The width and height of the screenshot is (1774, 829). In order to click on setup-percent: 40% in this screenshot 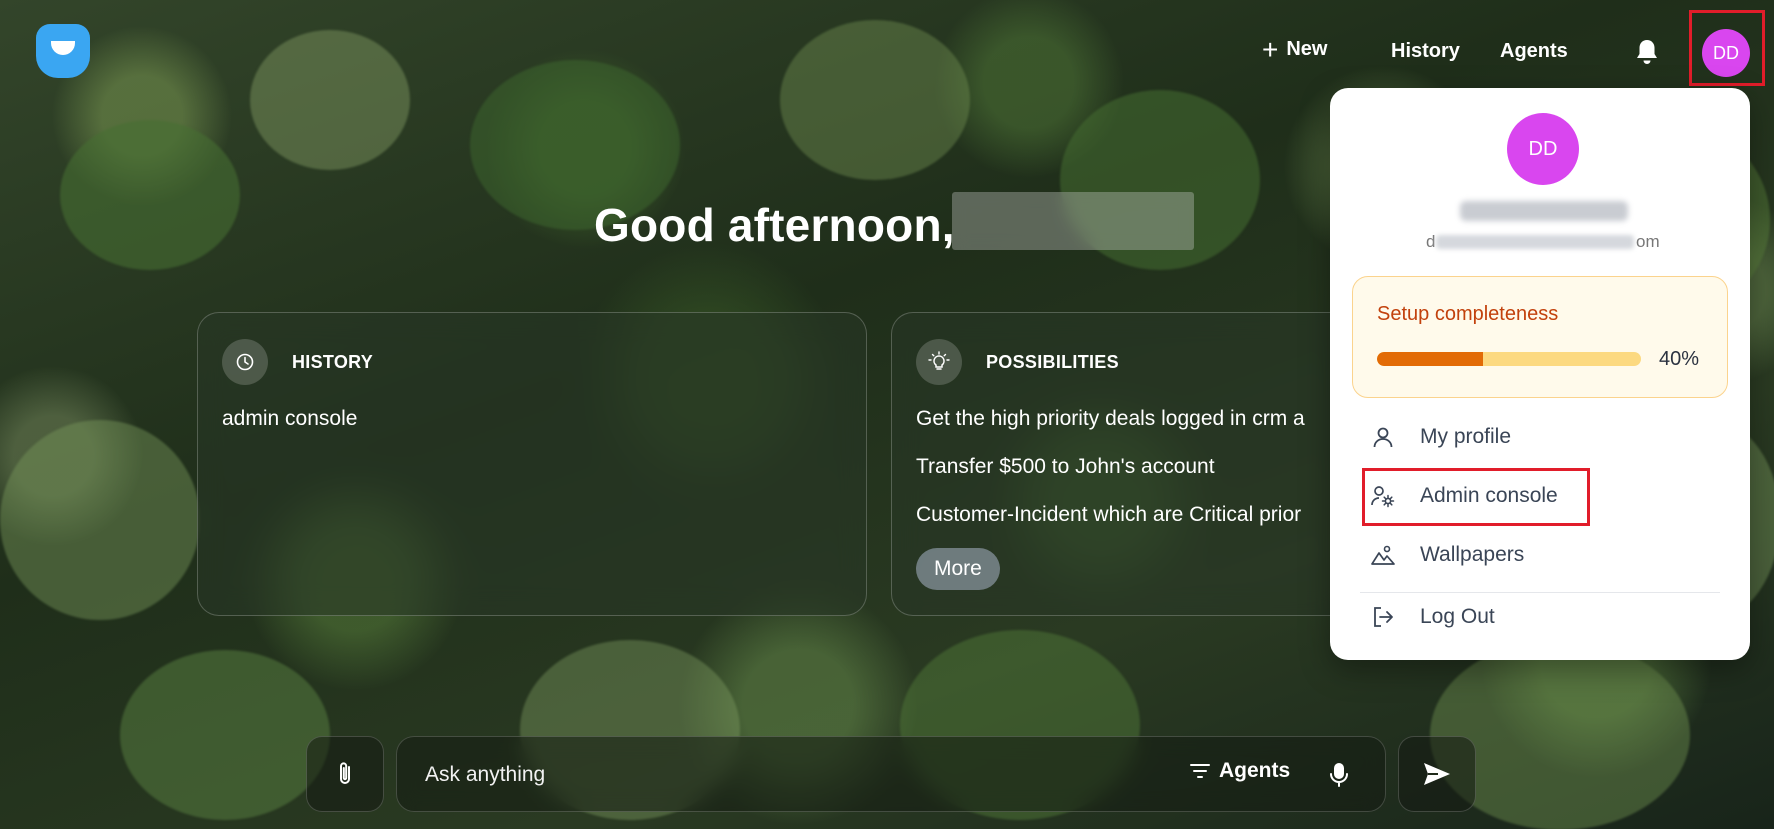, I will do `click(1679, 359)`.